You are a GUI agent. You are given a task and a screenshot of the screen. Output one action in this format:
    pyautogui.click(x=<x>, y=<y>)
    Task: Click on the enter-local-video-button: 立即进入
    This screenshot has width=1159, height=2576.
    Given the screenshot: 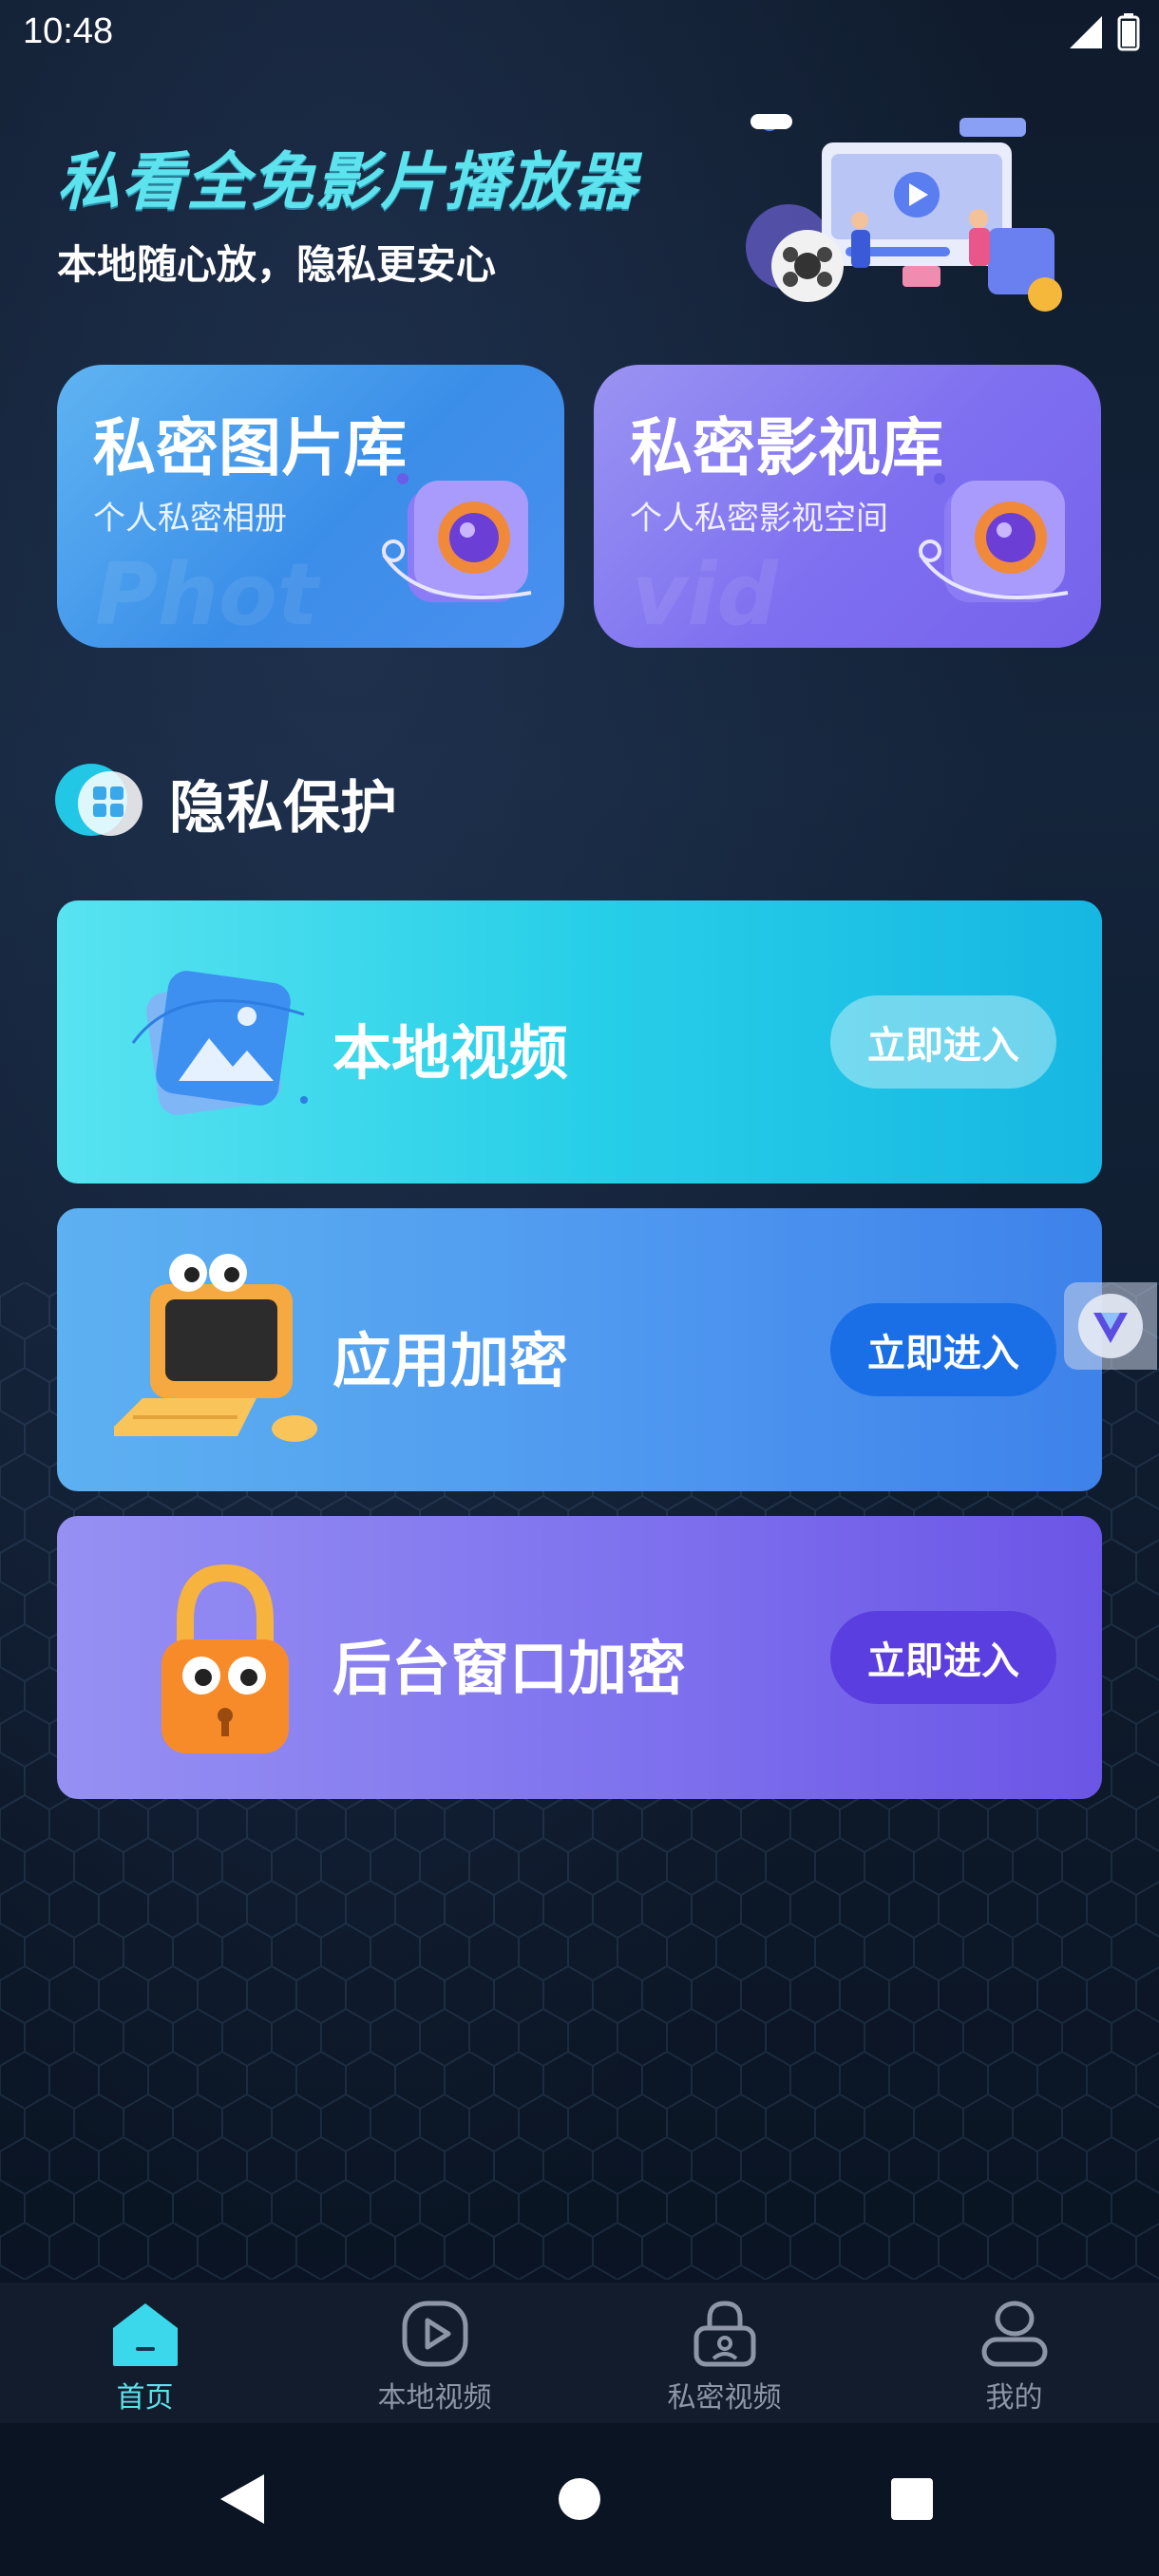 What is the action you would take?
    pyautogui.click(x=943, y=1042)
    